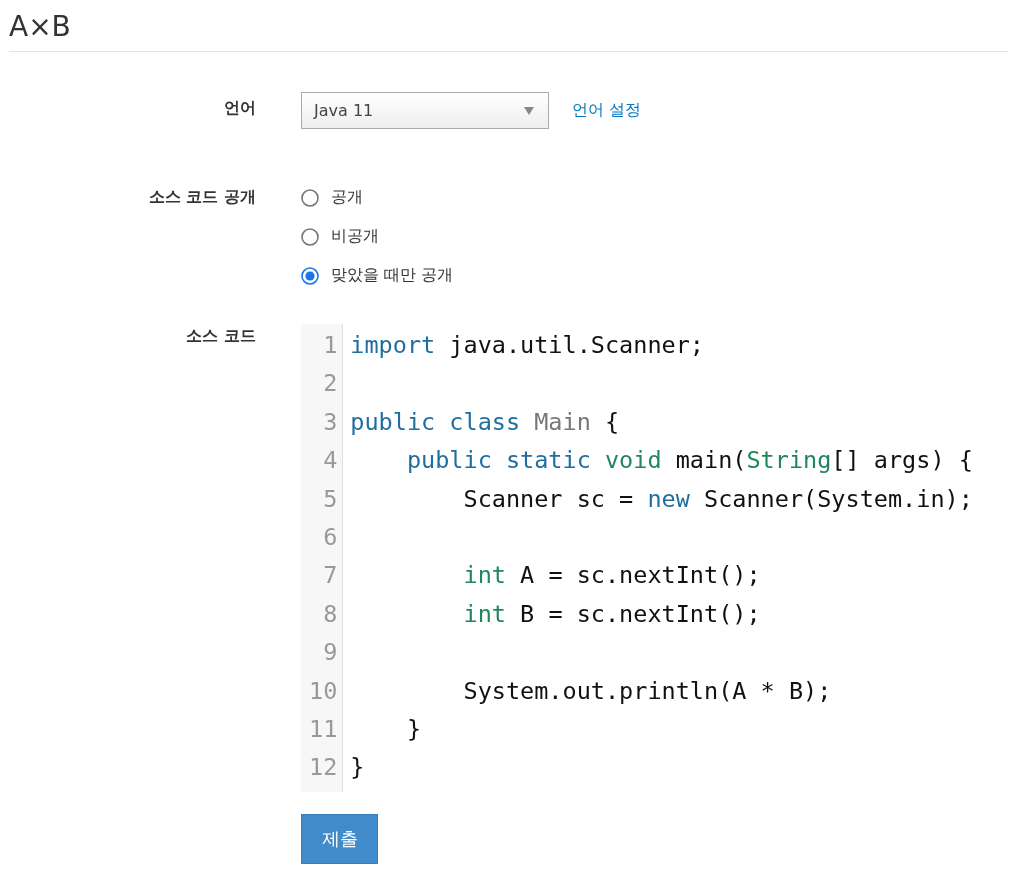 The height and width of the screenshot is (876, 1017). What do you see at coordinates (330, 345) in the screenshot?
I see `line-number: 1` at bounding box center [330, 345].